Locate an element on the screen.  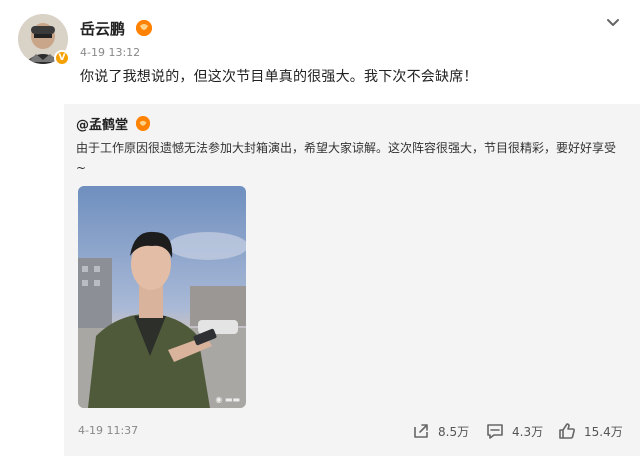
share-button: 8.5万 is located at coordinates (440, 431).